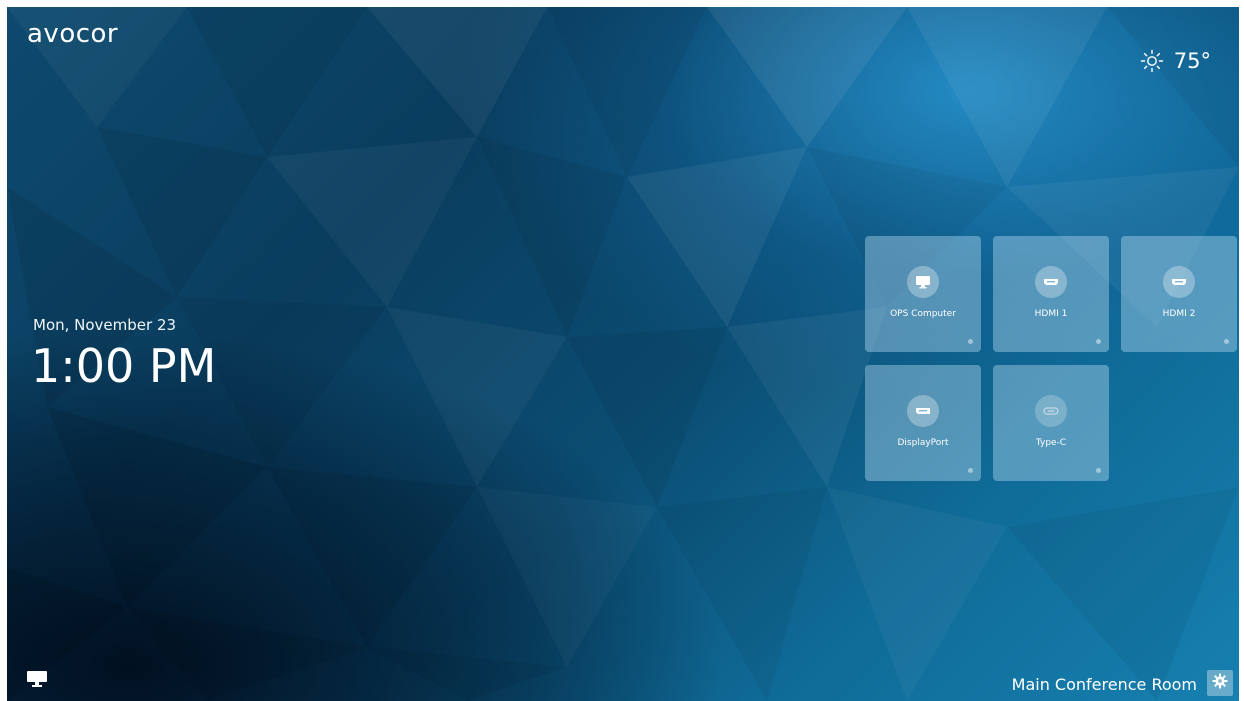 The image size is (1244, 701). Describe the element at coordinates (105, 325) in the screenshot. I see `current-date: Mon, November 23` at that location.